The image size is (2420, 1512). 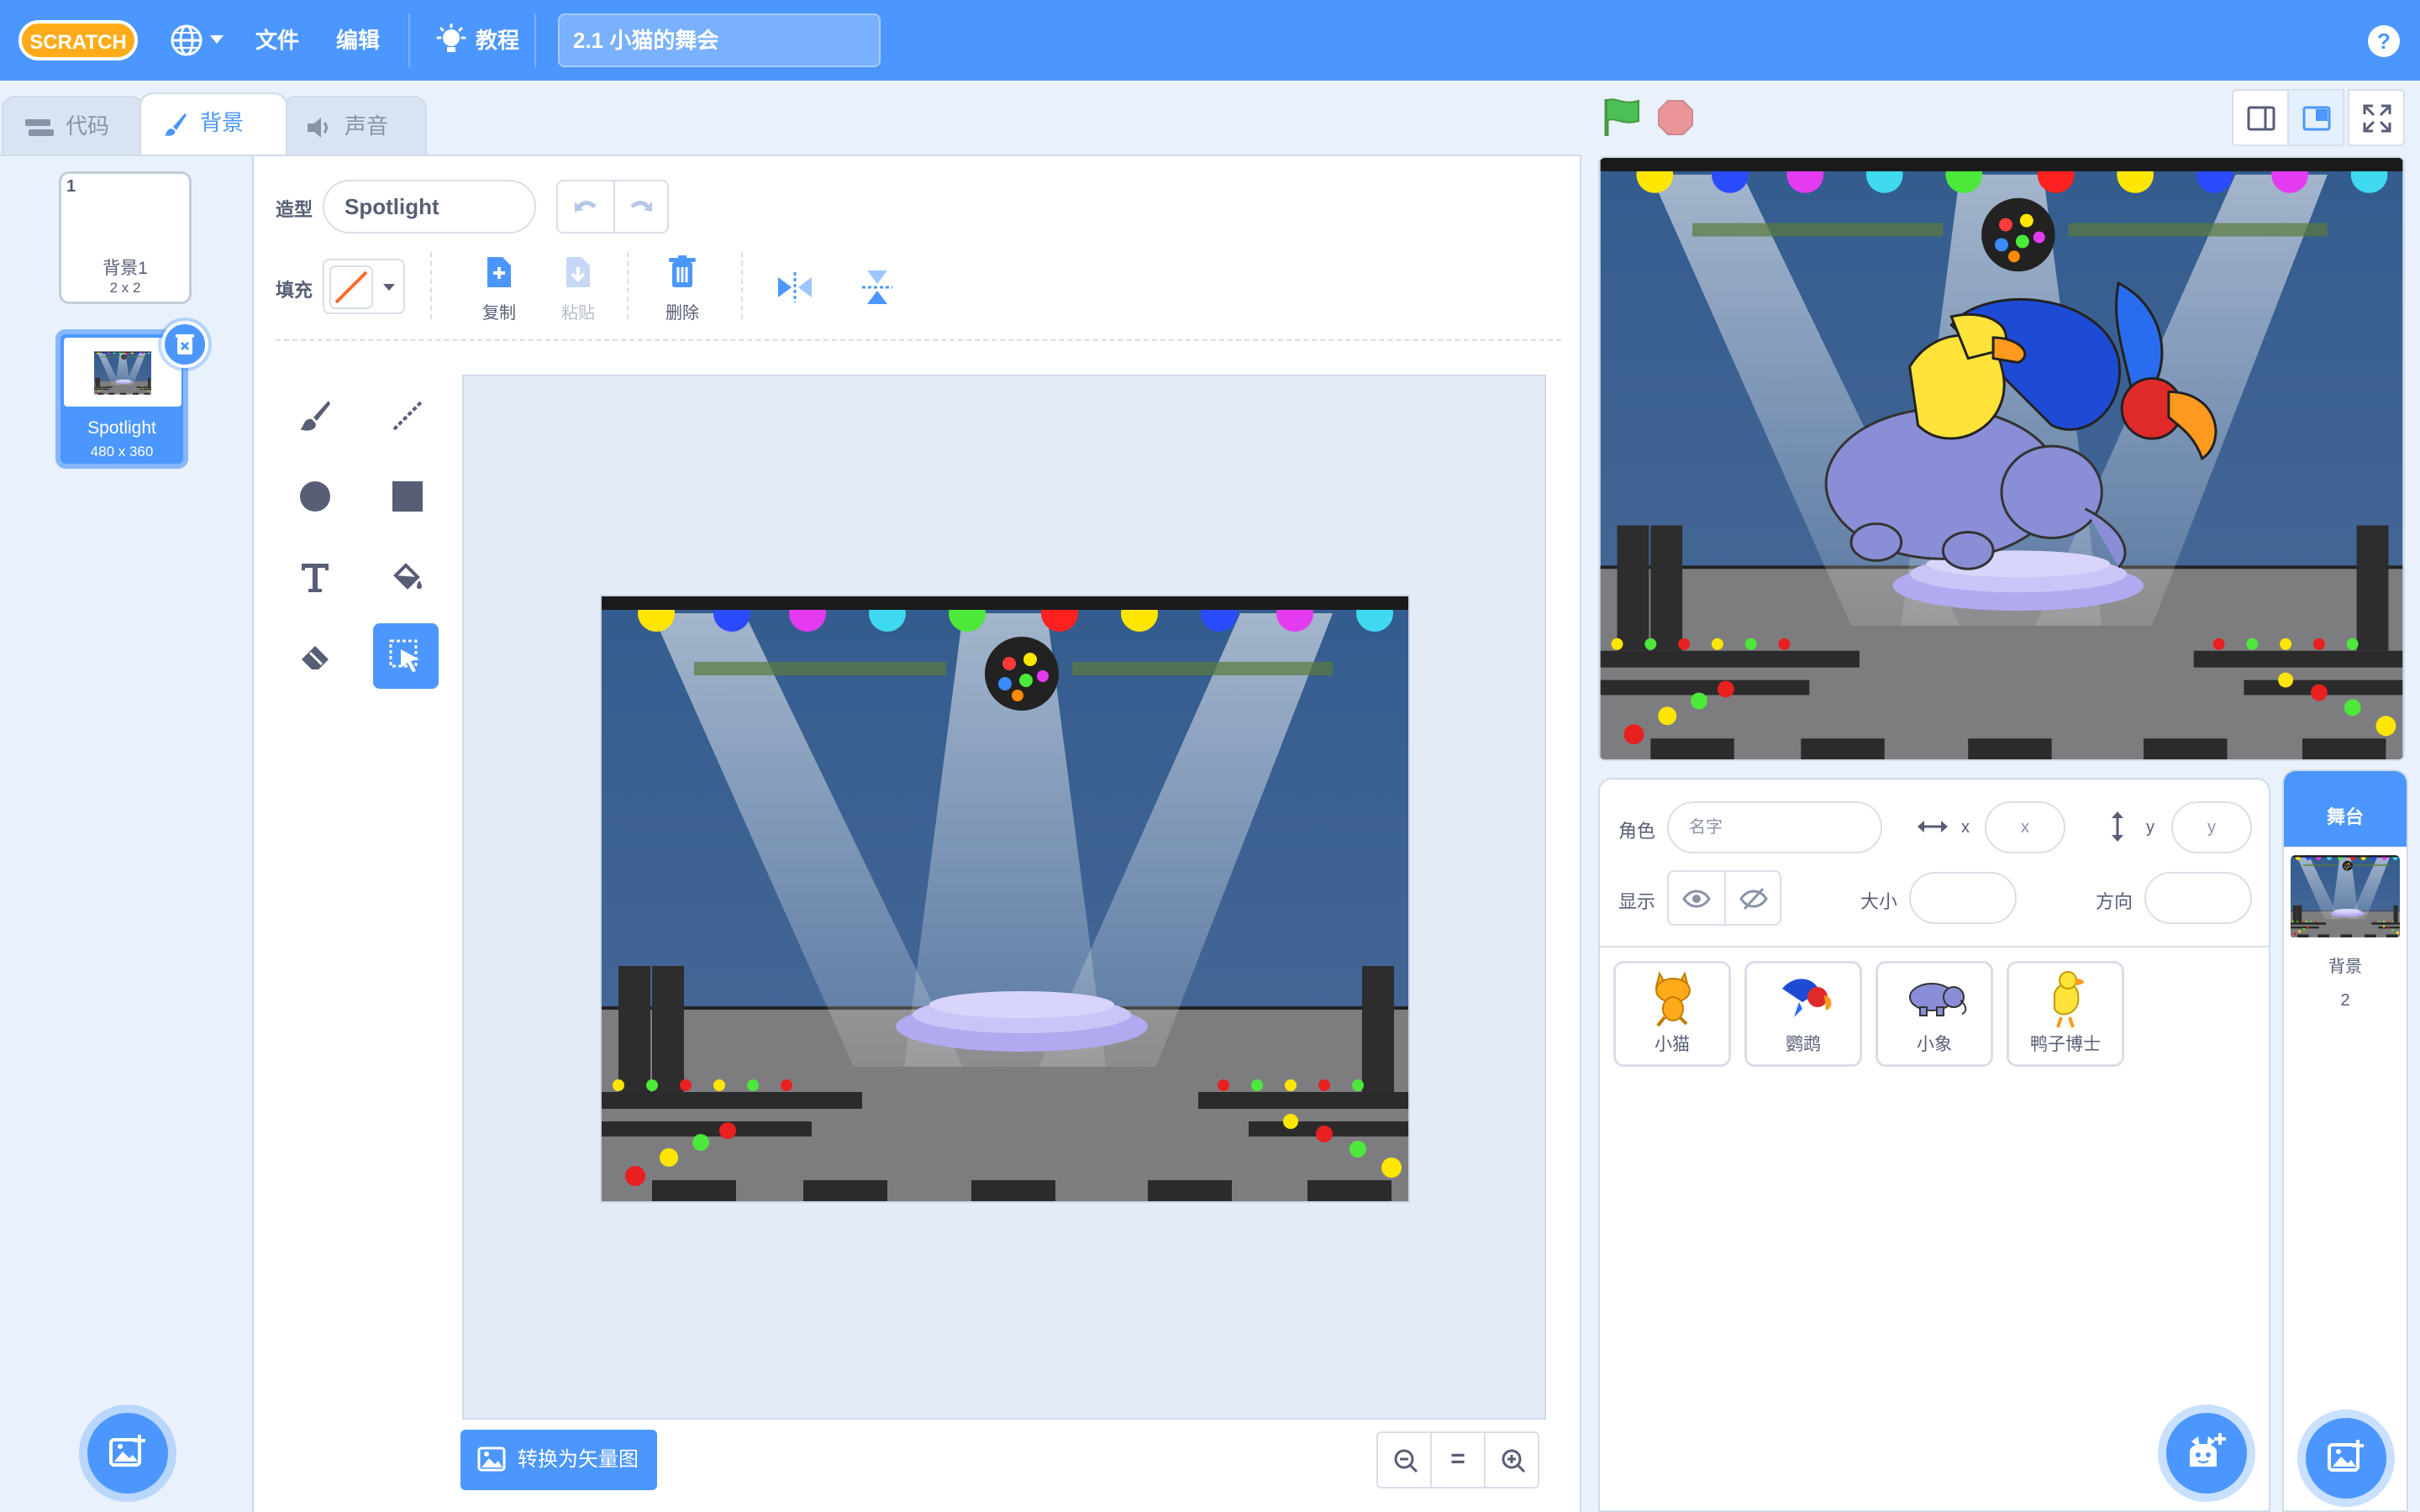 I want to click on flip-horizontal-button, so click(x=794, y=287).